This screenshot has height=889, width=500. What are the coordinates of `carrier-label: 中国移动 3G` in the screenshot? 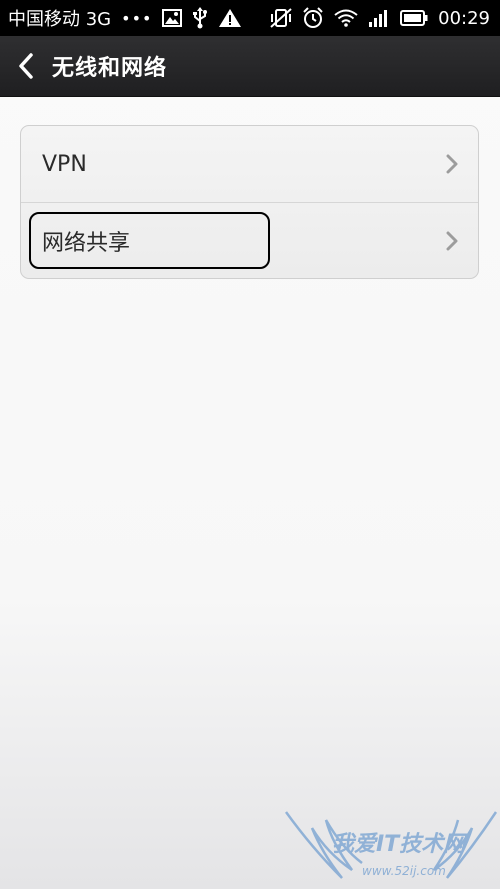 It's located at (60, 19).